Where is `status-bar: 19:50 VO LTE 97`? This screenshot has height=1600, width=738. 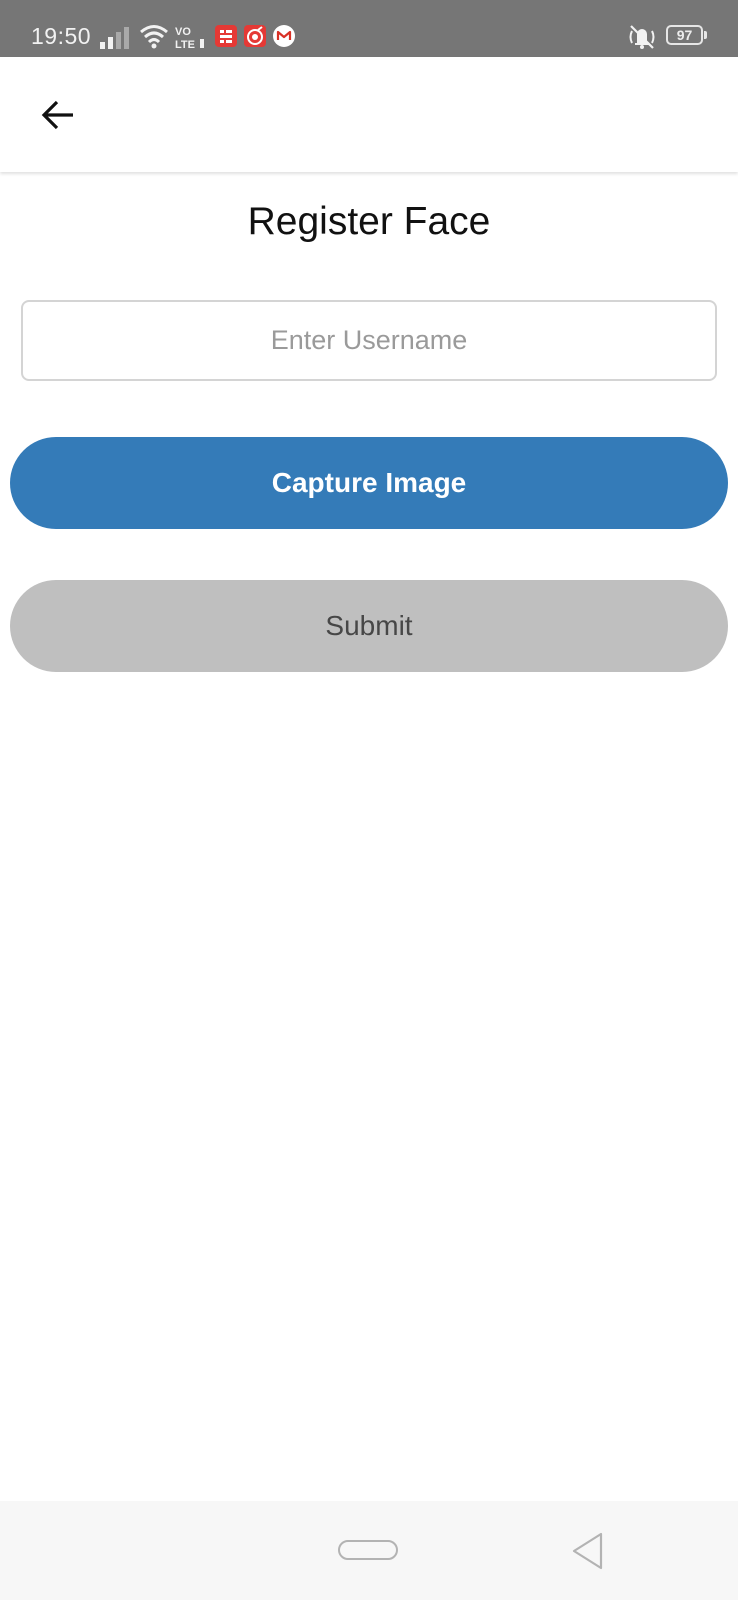
status-bar: 19:50 VO LTE 97 is located at coordinates (369, 28).